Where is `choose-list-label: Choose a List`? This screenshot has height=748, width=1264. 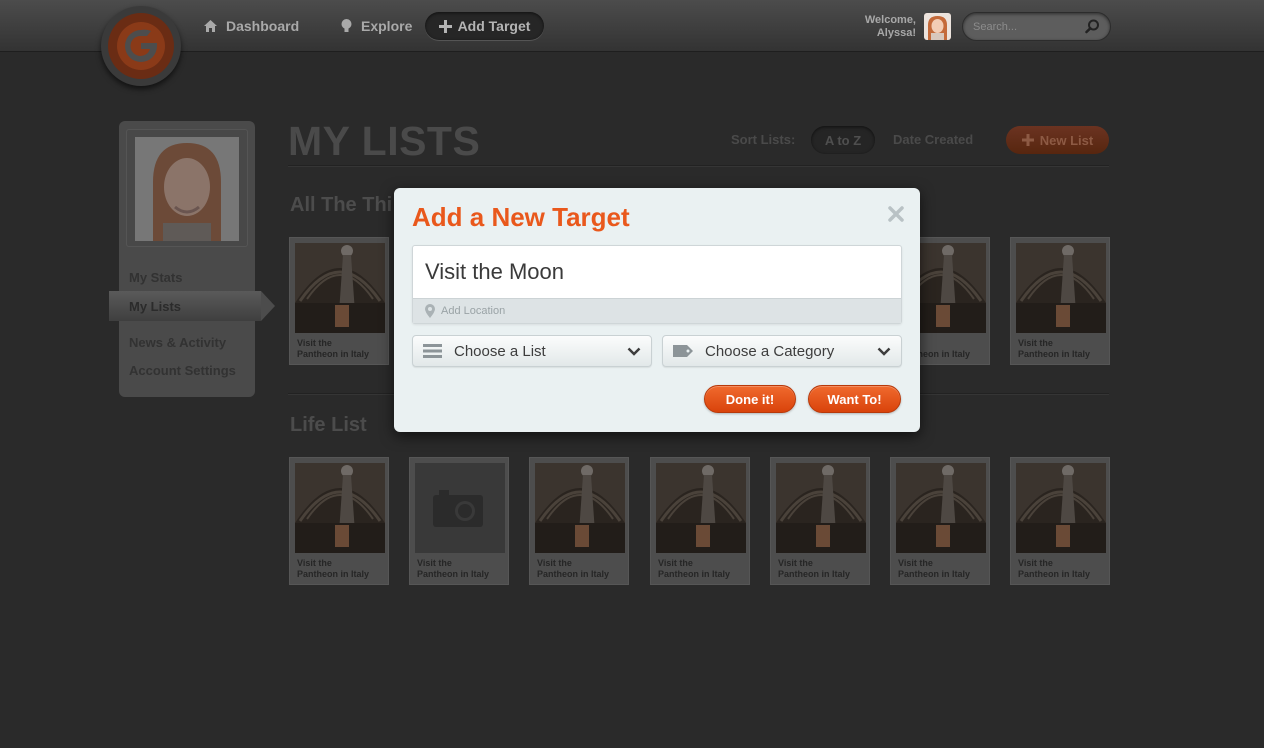 choose-list-label: Choose a List is located at coordinates (500, 351).